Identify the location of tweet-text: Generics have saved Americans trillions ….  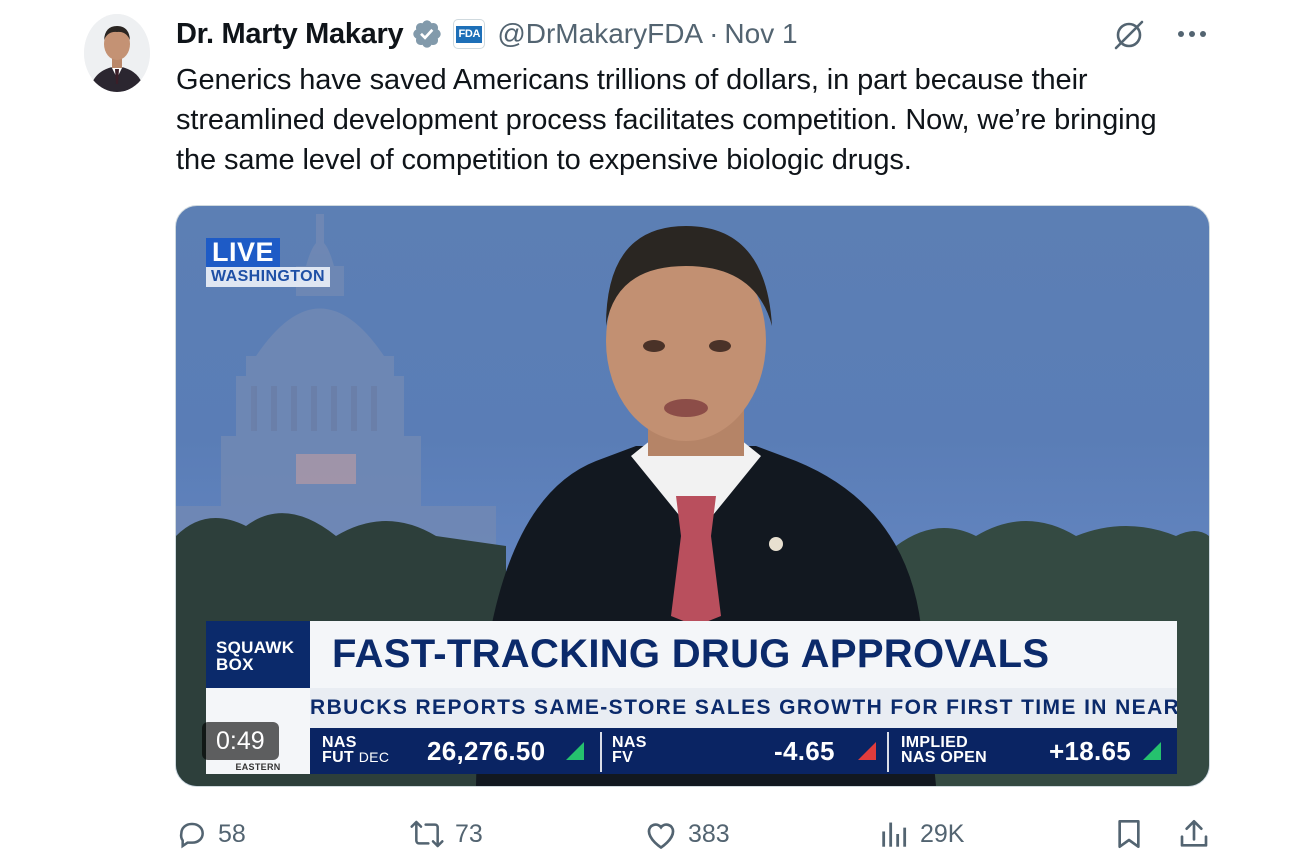
(666, 120).